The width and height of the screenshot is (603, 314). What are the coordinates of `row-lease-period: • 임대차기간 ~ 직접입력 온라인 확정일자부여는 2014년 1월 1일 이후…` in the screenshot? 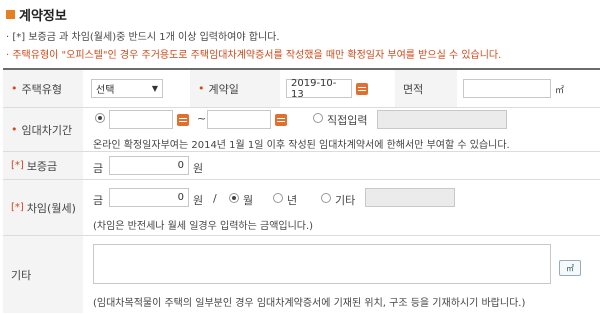 It's located at (301, 130).